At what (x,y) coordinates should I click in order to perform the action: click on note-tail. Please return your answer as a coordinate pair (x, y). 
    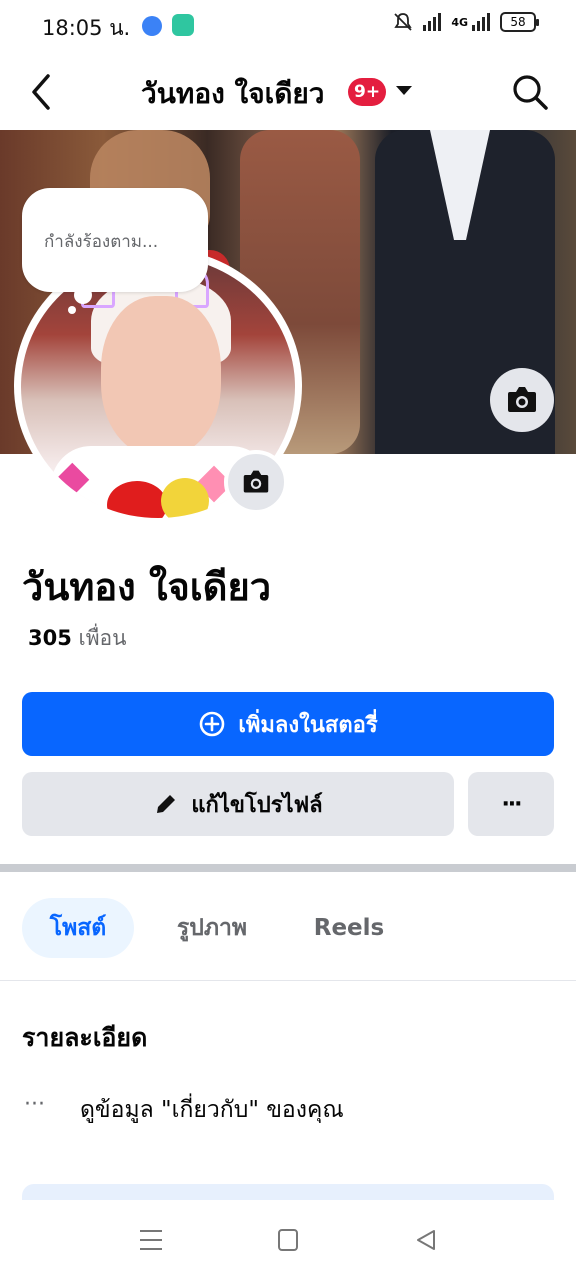
    Looking at the image, I should click on (83, 295).